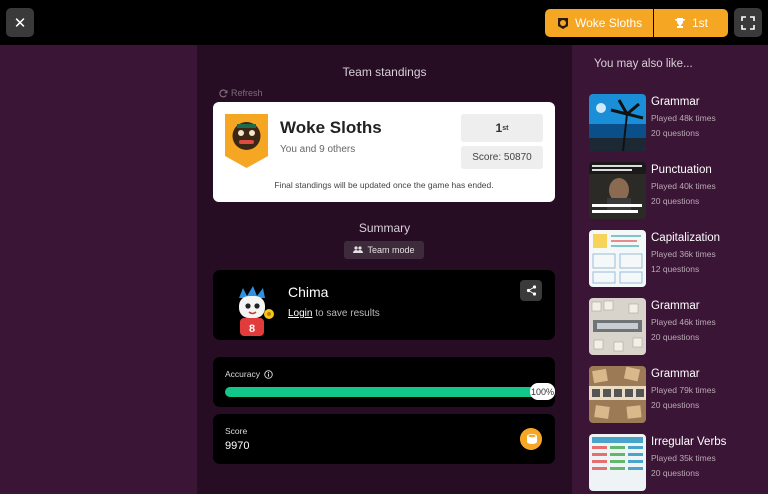  I want to click on rank-box: 1st, so click(502, 128).